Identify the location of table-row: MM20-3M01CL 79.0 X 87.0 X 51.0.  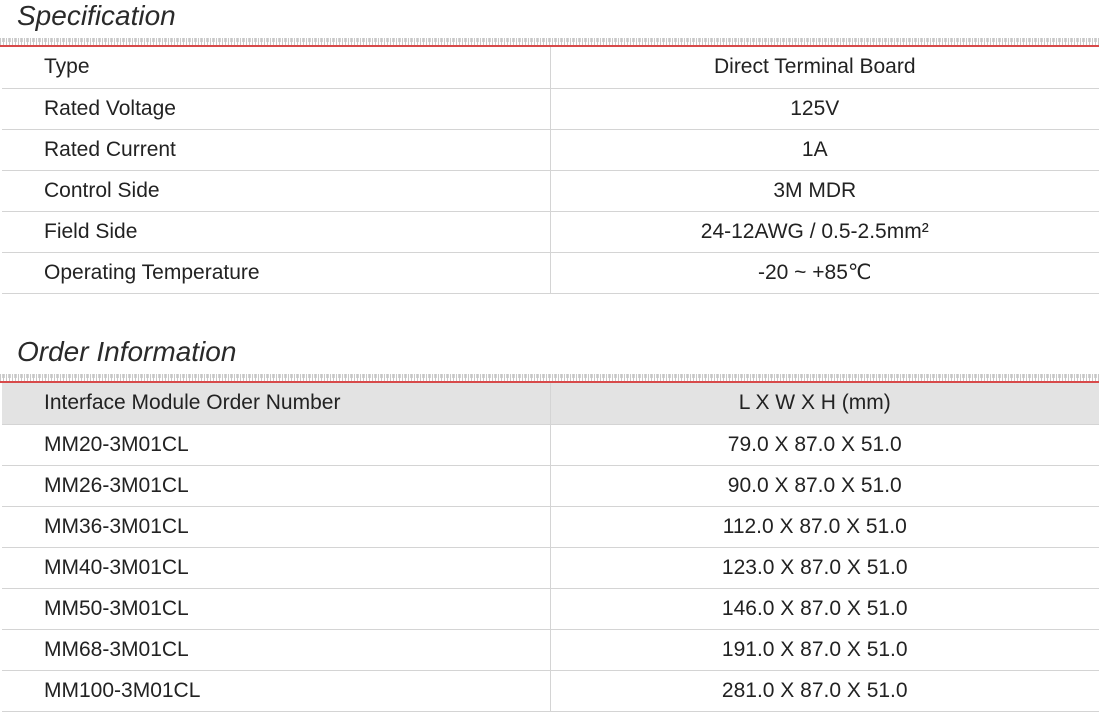
(550, 445).